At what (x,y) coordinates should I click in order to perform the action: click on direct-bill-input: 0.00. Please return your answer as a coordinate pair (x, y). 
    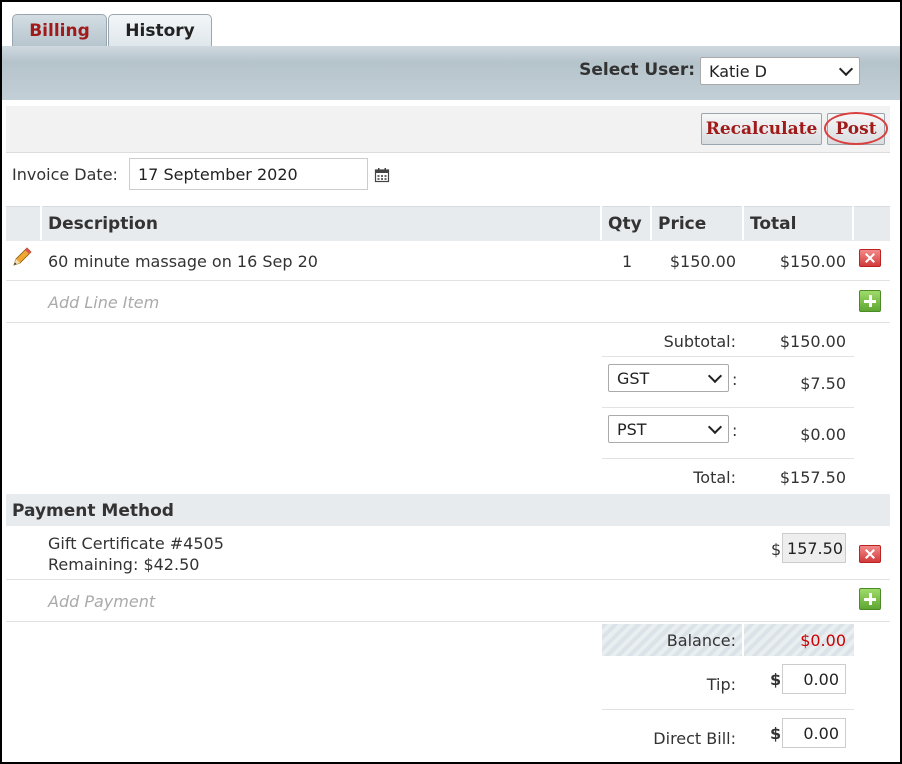
    Looking at the image, I should click on (814, 733).